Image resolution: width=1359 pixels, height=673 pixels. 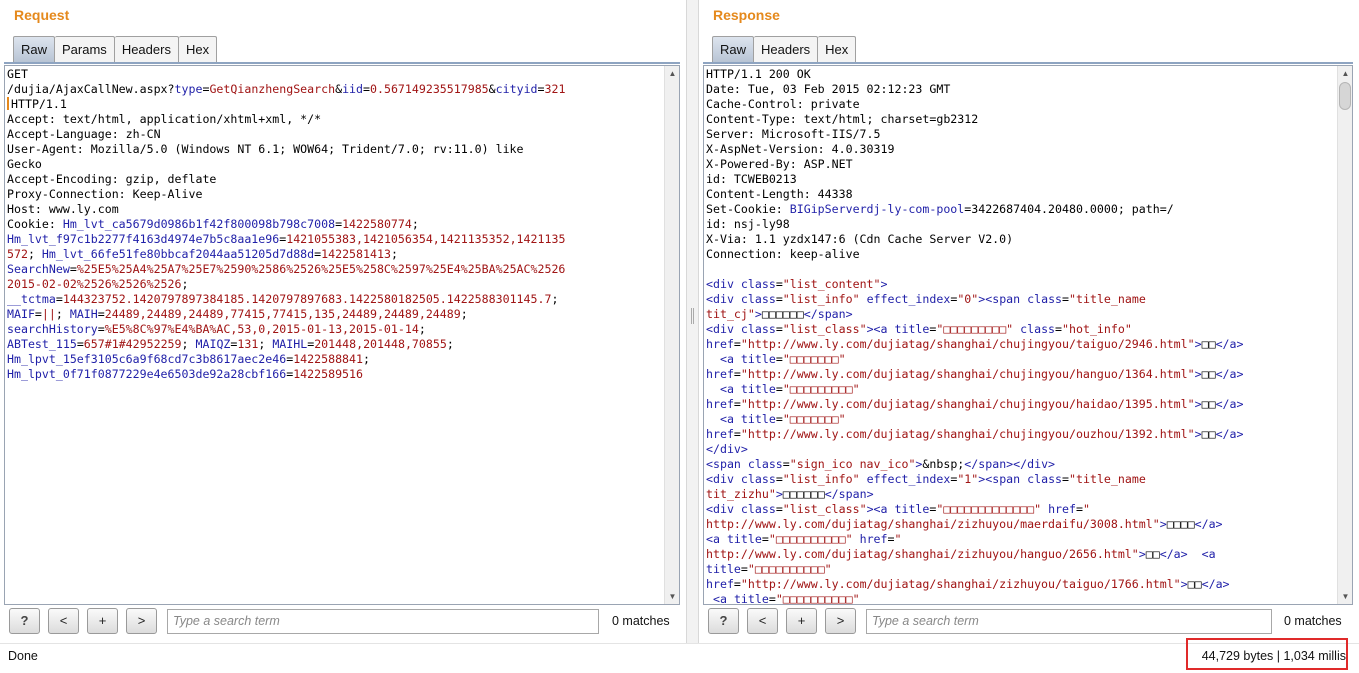 What do you see at coordinates (1021, 389) in the screenshot?
I see `response-line: <a title="□□□□□□□□□"` at bounding box center [1021, 389].